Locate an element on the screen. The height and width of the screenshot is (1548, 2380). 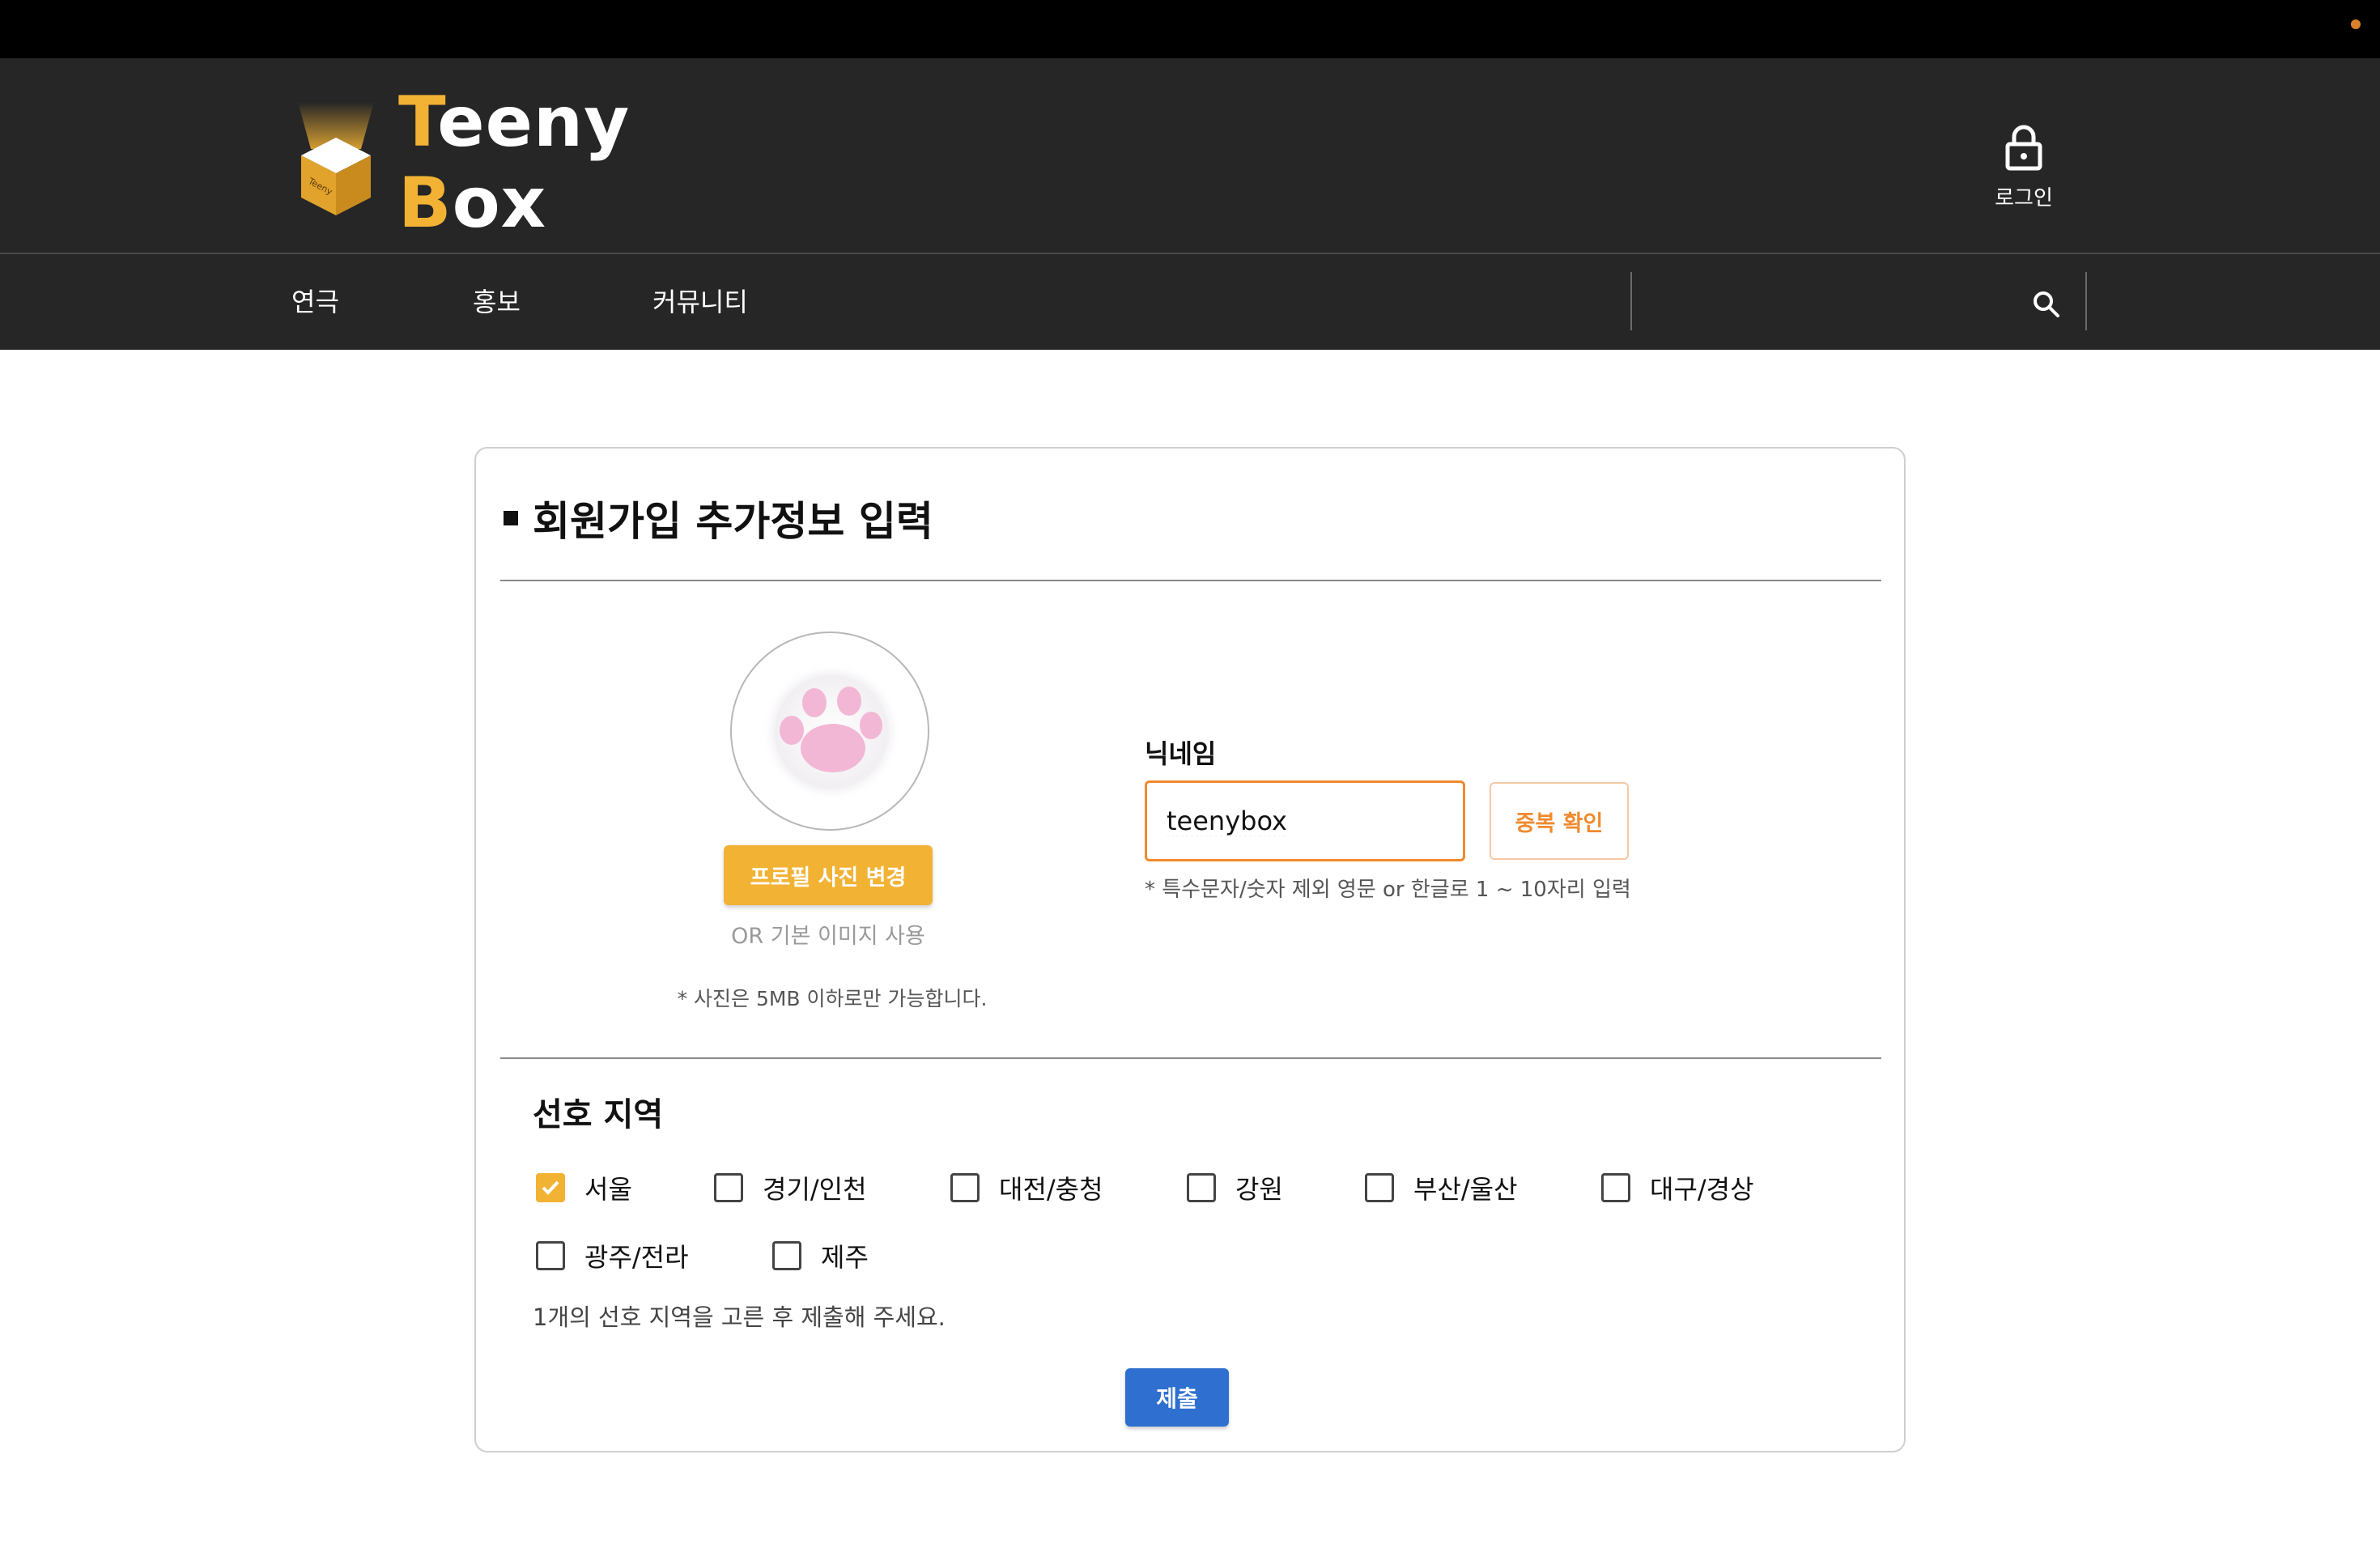
page-title-text: 회원가입 추가정보 입력 is located at coordinates (733, 521).